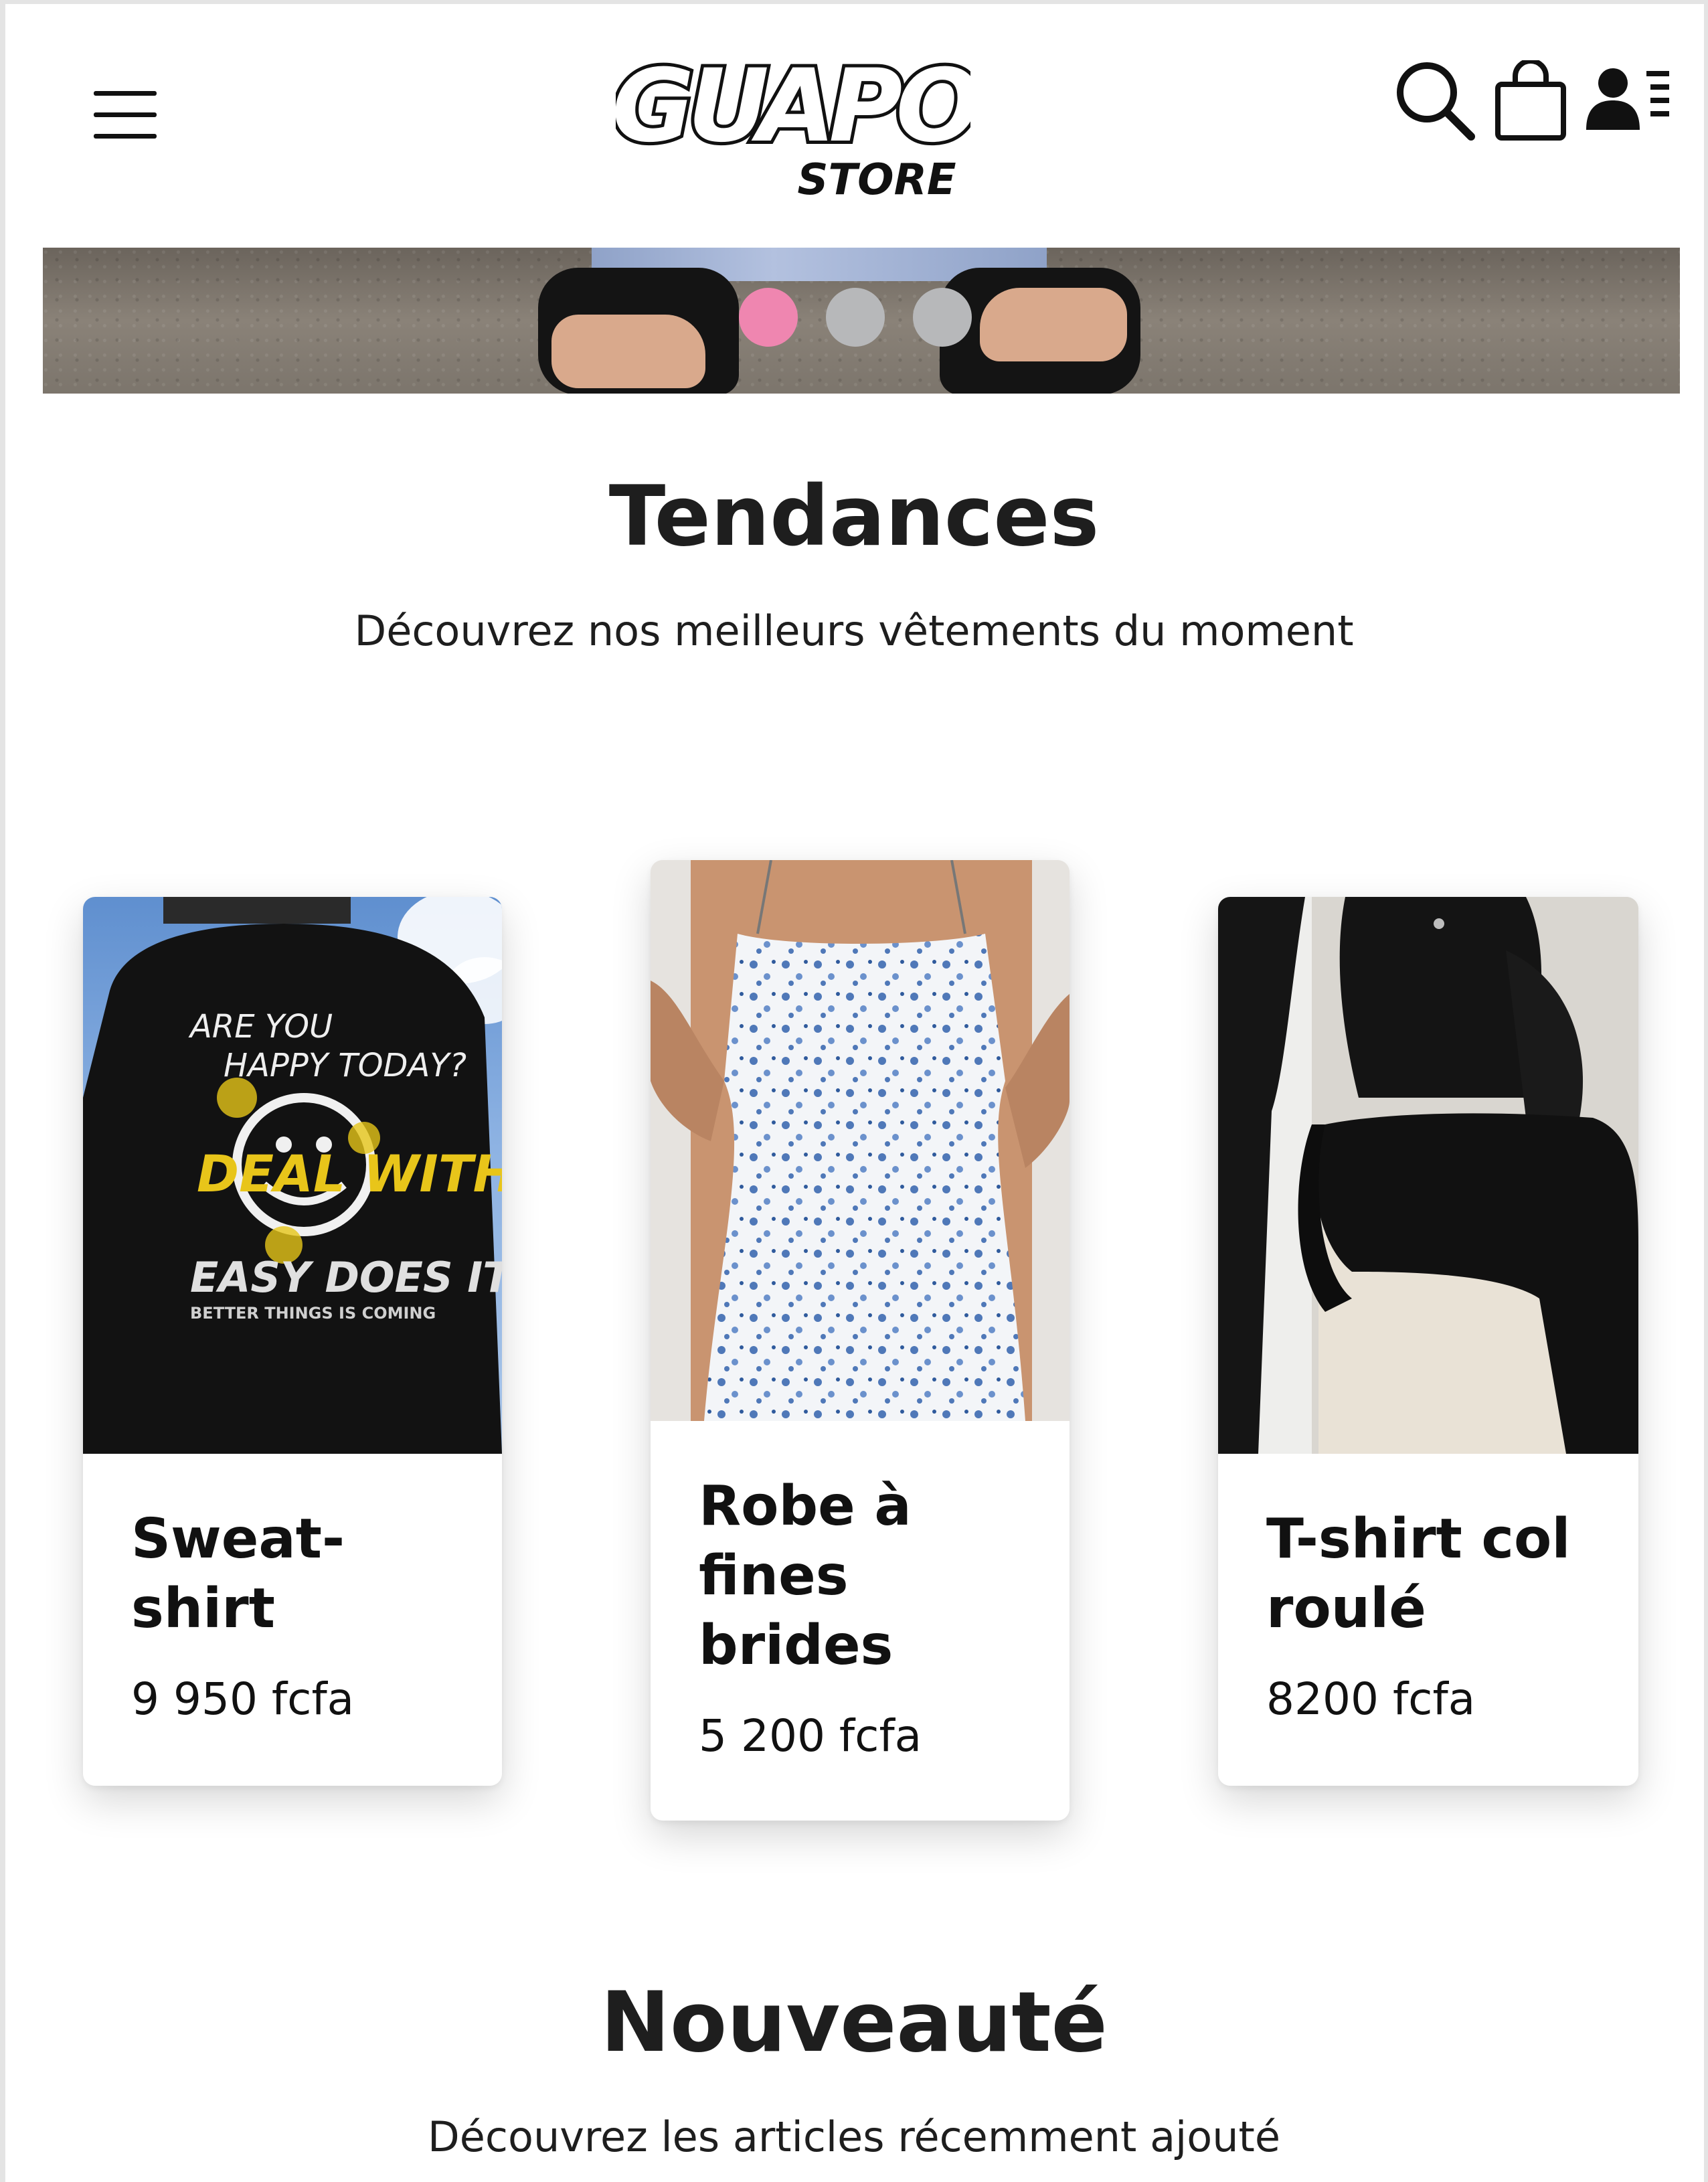 Image resolution: width=1708 pixels, height=2182 pixels. Describe the element at coordinates (349, 1173) in the screenshot. I see `print-text: DEAL WITH` at that location.